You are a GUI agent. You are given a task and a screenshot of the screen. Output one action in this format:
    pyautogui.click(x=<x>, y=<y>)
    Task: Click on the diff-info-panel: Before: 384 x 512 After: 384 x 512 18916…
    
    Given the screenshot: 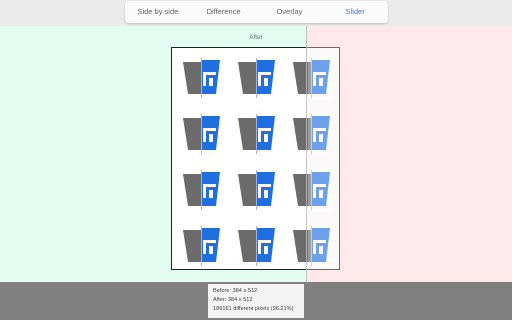 What is the action you would take?
    pyautogui.click(x=256, y=301)
    